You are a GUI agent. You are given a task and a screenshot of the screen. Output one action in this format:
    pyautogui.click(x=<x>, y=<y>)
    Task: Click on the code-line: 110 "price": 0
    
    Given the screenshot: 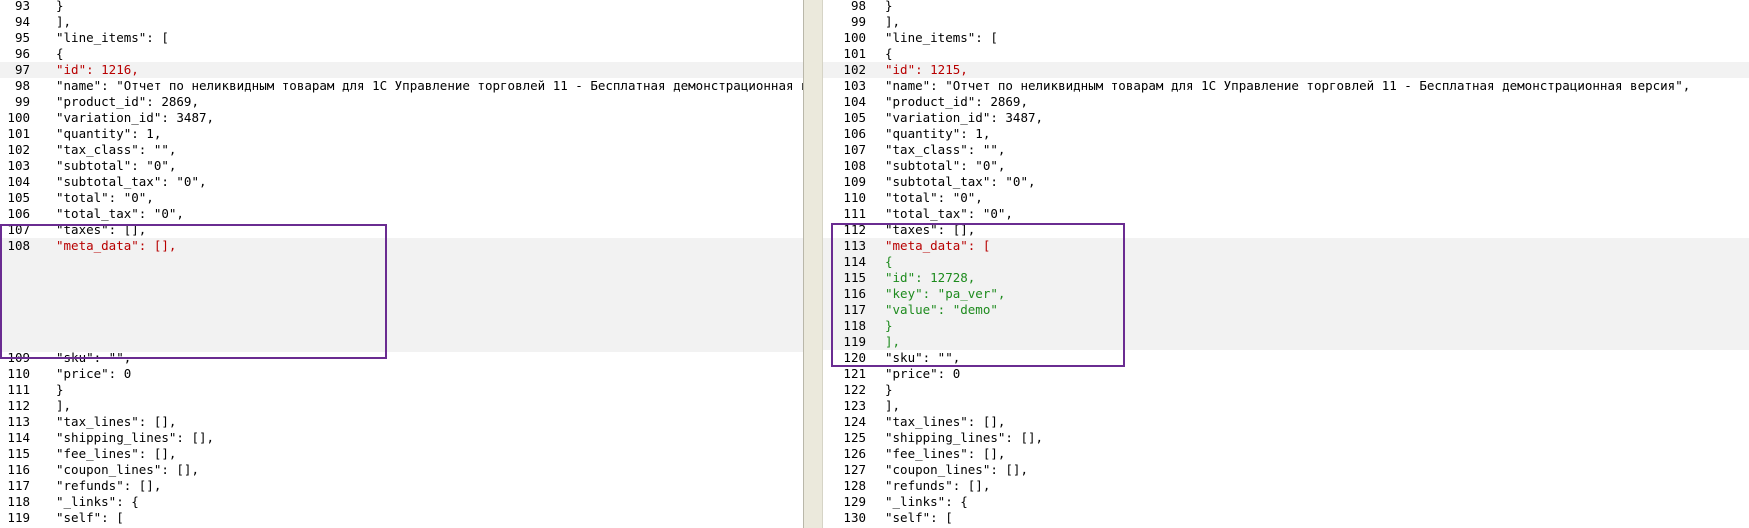 What is the action you would take?
    pyautogui.click(x=401, y=374)
    